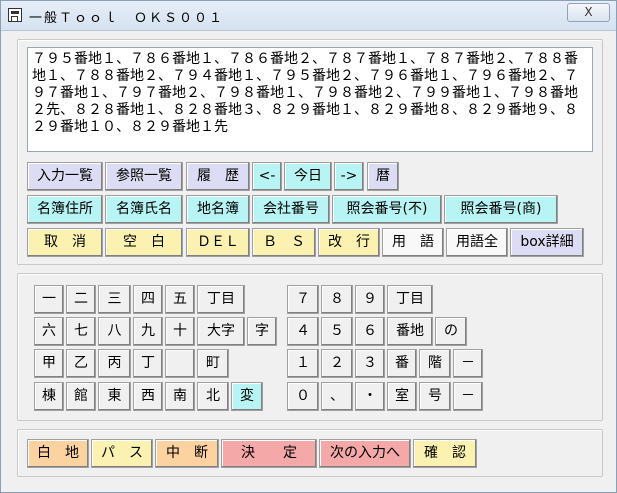  I want to click on next-date-button: ->, so click(349, 176).